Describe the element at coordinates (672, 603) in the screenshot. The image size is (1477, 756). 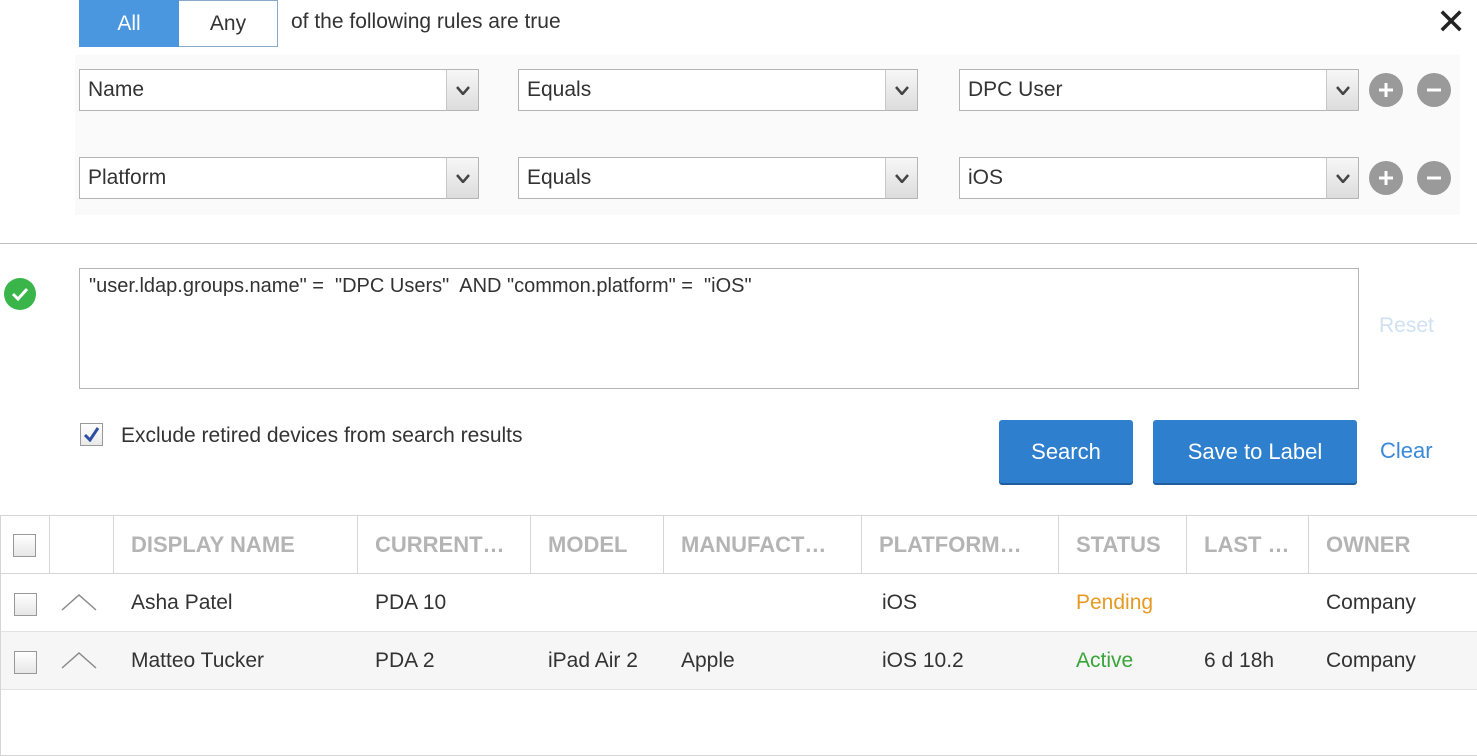
I see `cell-manufacturer` at that location.